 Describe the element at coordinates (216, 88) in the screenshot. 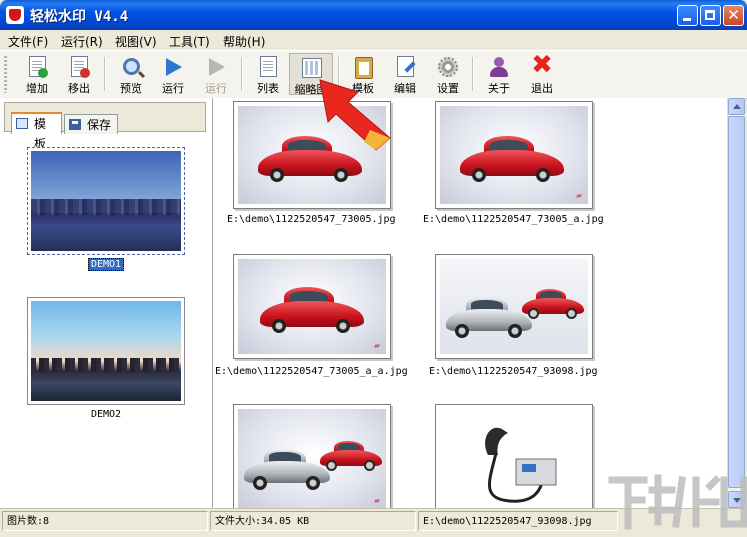

I see `run-disabled-label: 运行` at that location.